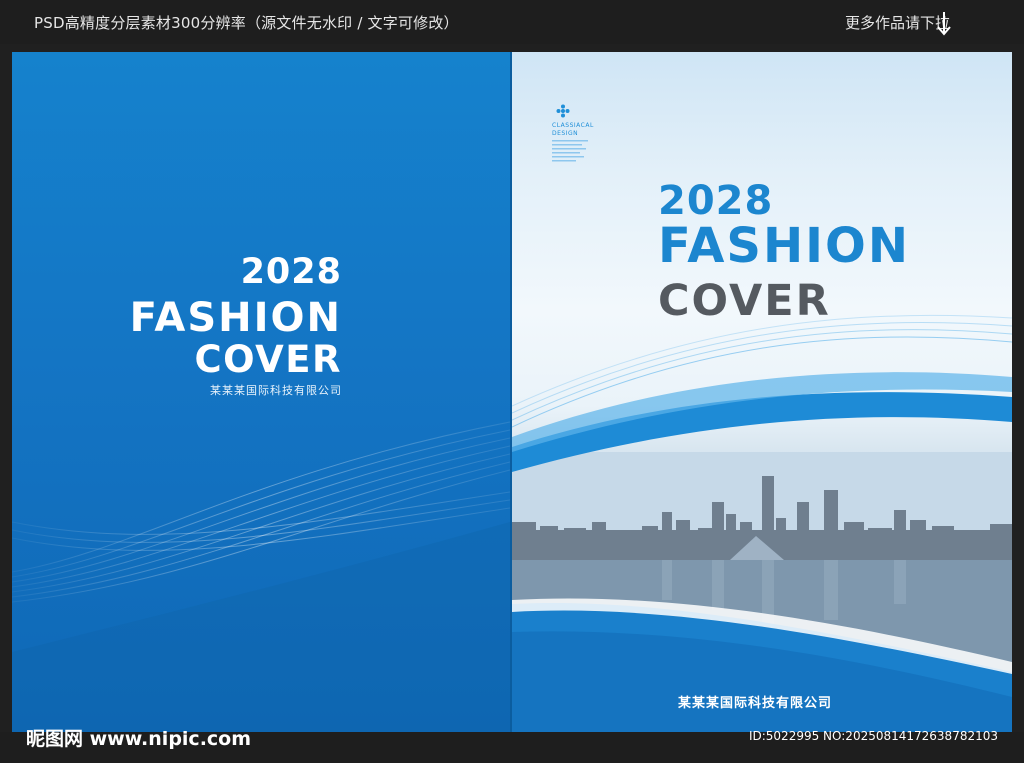 Image resolution: width=1024 pixels, height=763 pixels. Describe the element at coordinates (139, 739) in the screenshot. I see `site-watermark: 昵图网 www.nipic.com` at that location.